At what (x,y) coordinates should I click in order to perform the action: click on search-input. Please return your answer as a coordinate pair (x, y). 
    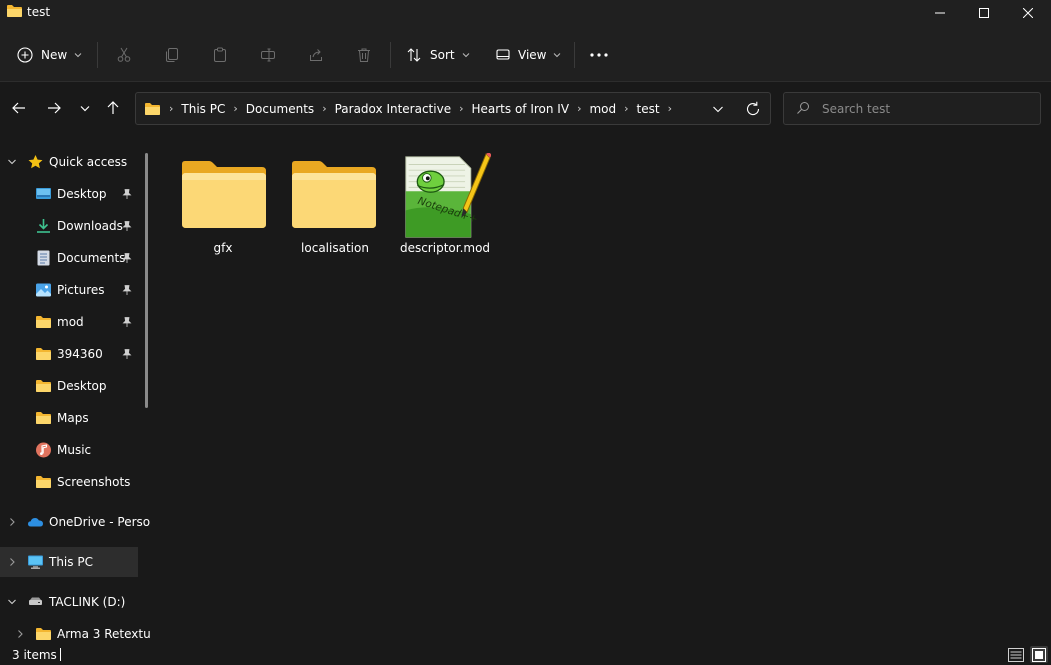
    Looking at the image, I should click on (922, 109).